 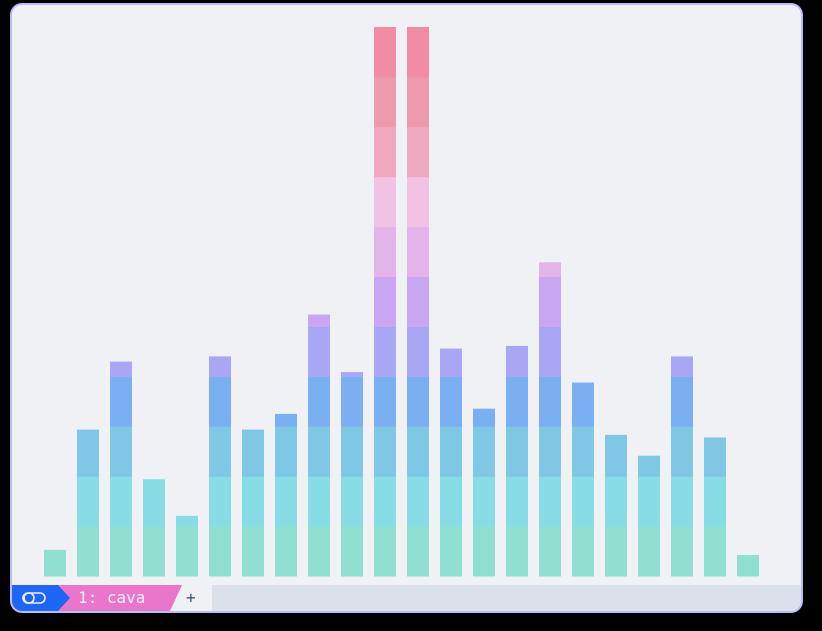 I want to click on plus-icon: +, so click(x=191, y=597).